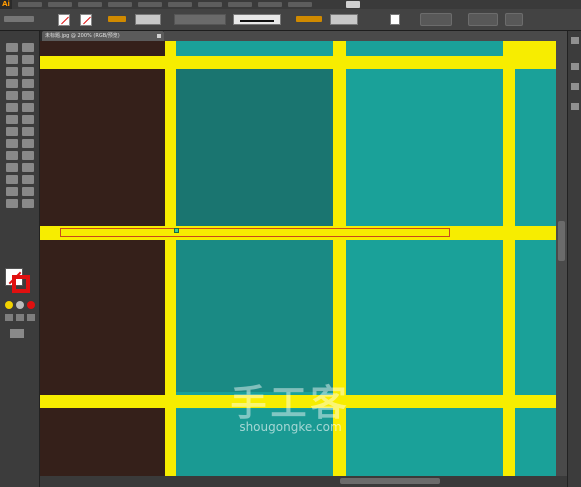 This screenshot has height=487, width=581. Describe the element at coordinates (12, 47) in the screenshot. I see `selection-tool-icon` at that location.